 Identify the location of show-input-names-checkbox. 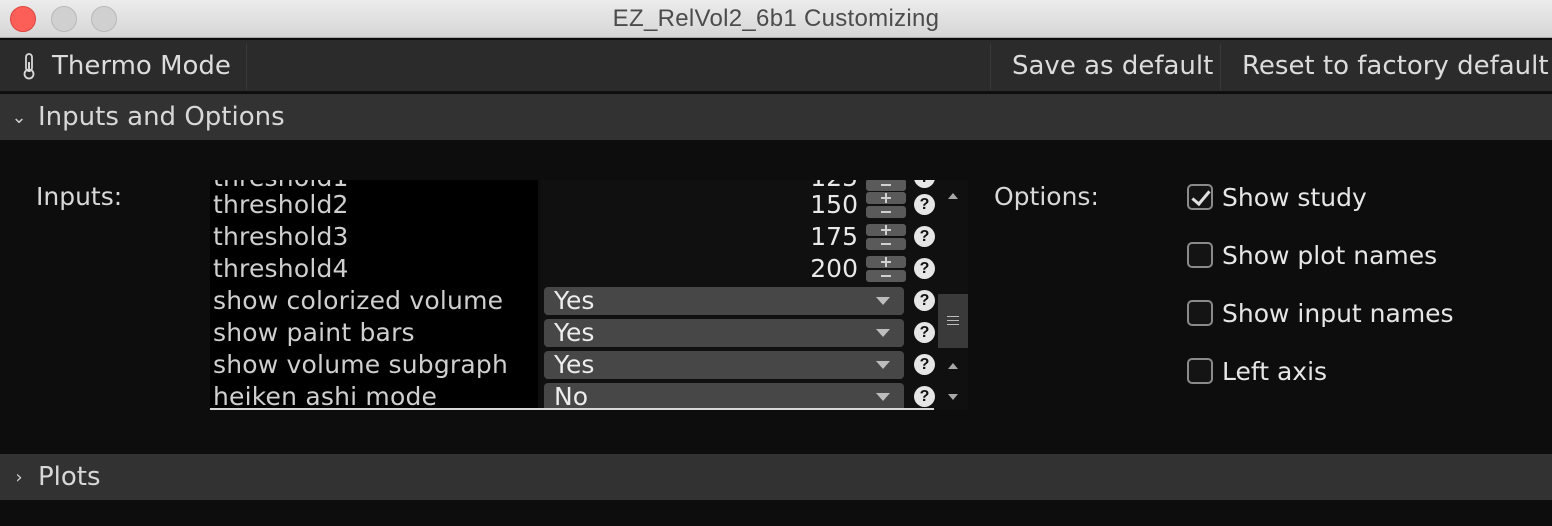
(1200, 313).